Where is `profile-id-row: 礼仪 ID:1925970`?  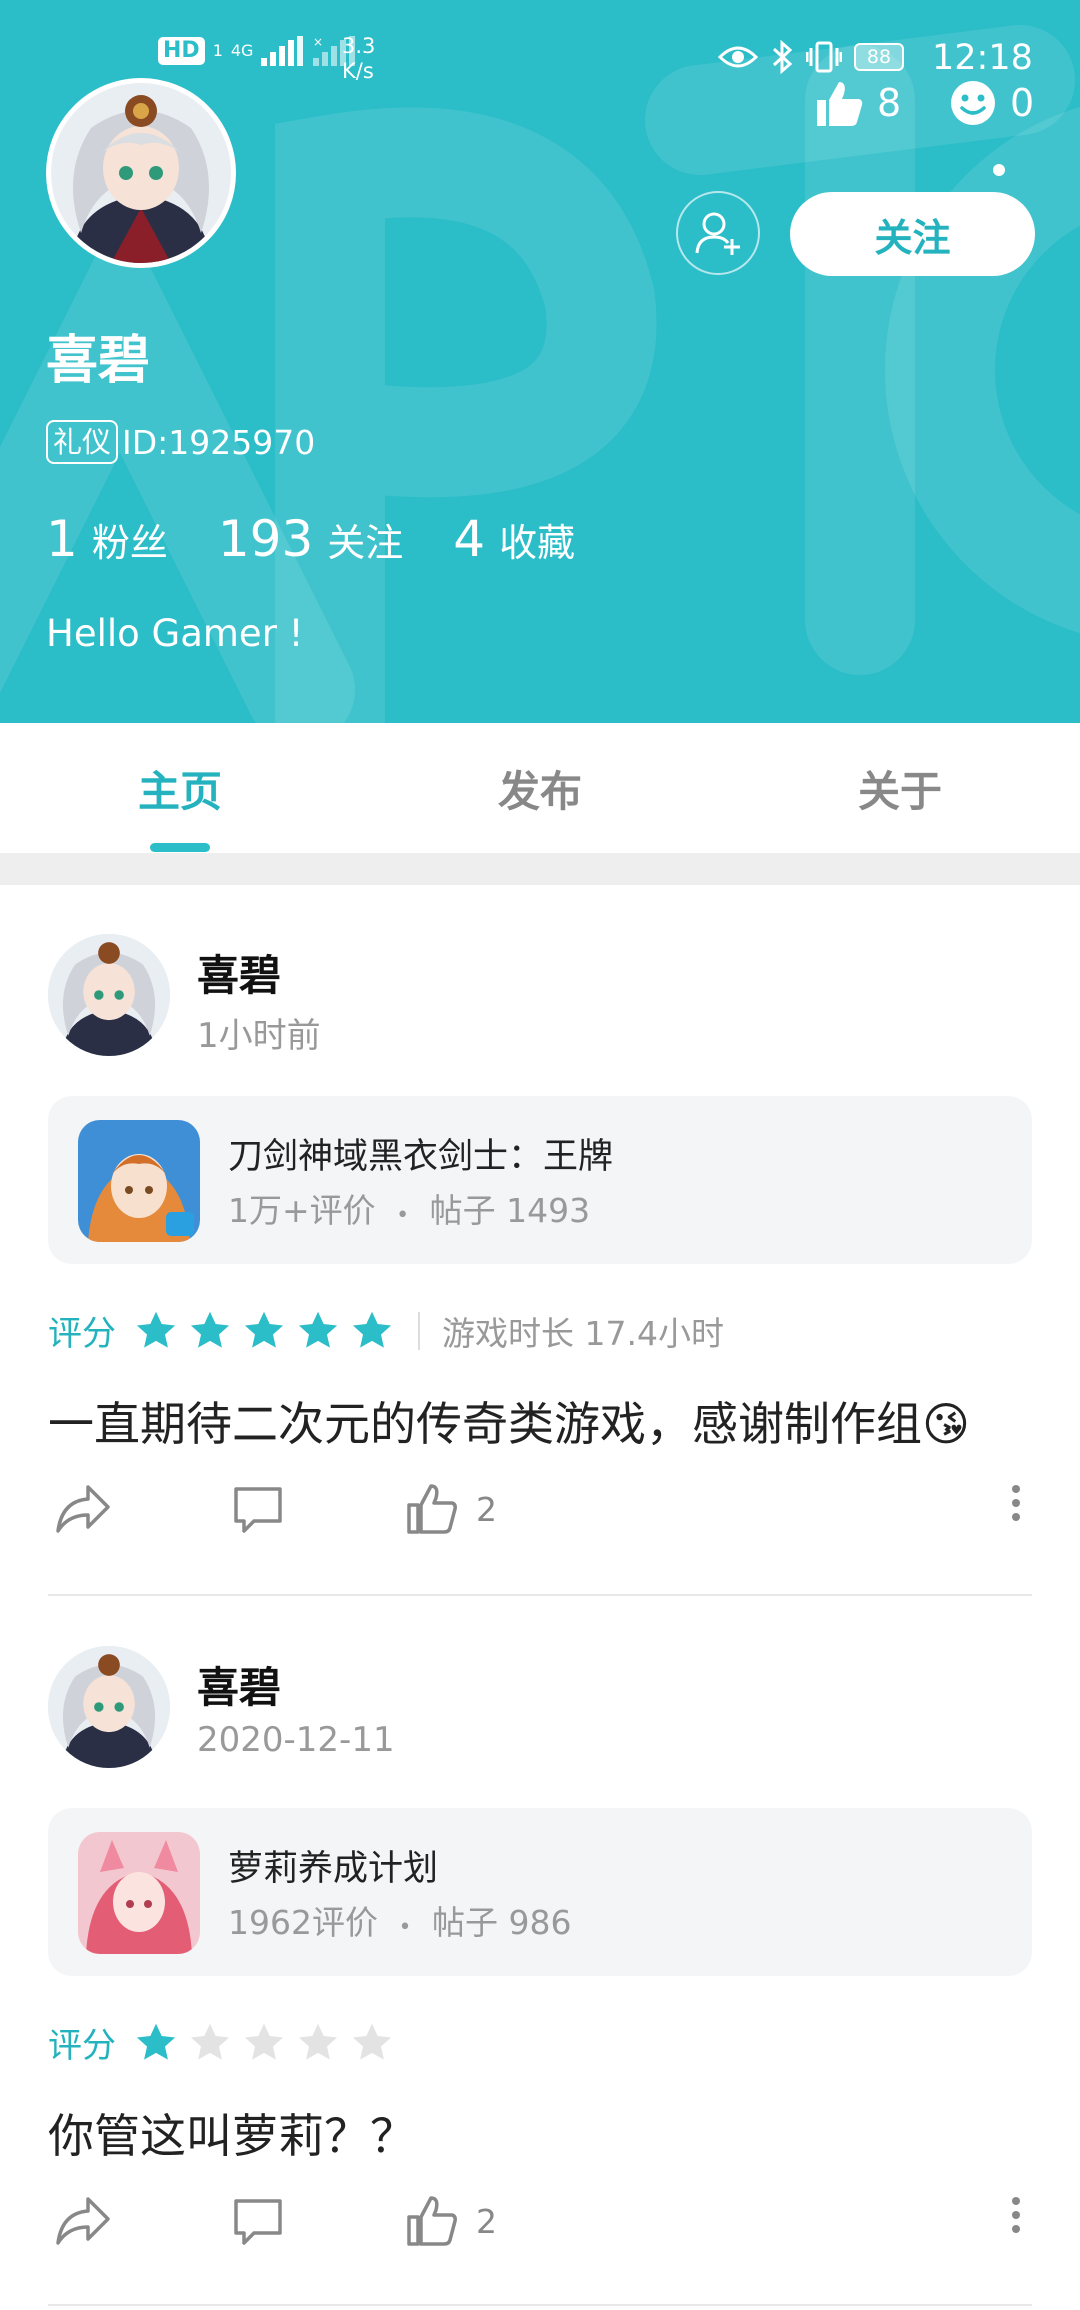 profile-id-row: 礼仪 ID:1925970 is located at coordinates (180, 442).